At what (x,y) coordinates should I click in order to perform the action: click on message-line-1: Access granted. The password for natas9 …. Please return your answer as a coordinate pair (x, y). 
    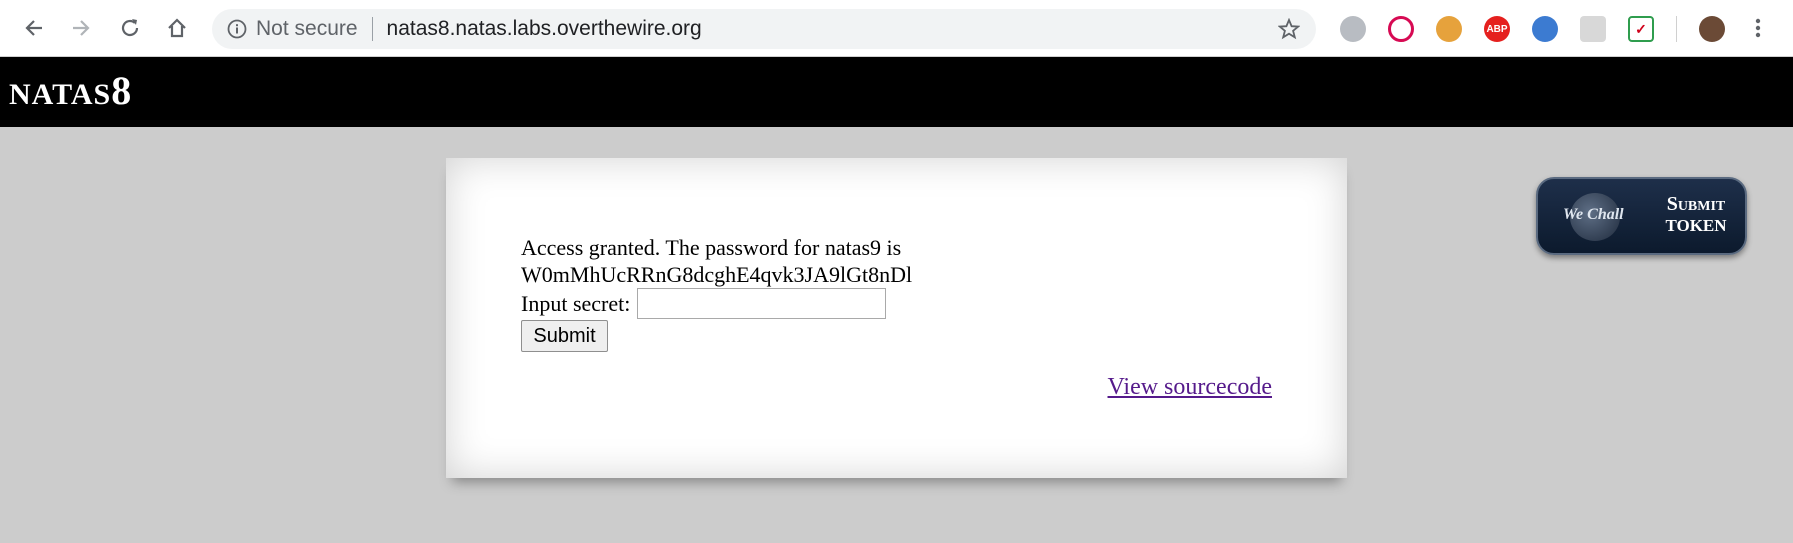
    Looking at the image, I should click on (711, 247).